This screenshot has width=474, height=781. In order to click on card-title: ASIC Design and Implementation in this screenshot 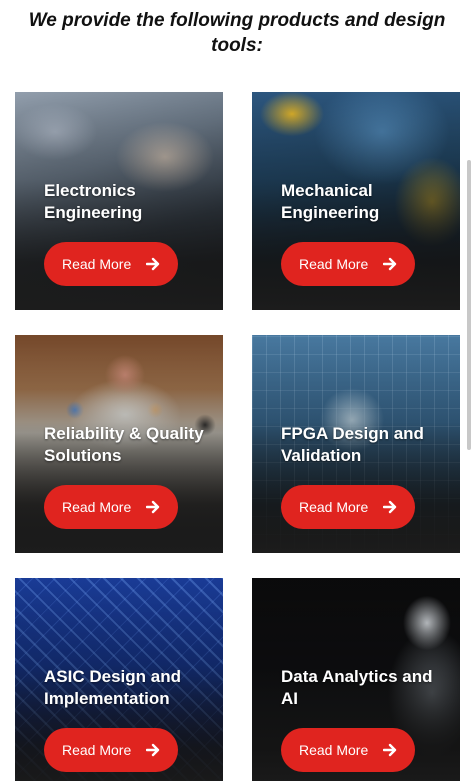, I will do `click(112, 687)`.